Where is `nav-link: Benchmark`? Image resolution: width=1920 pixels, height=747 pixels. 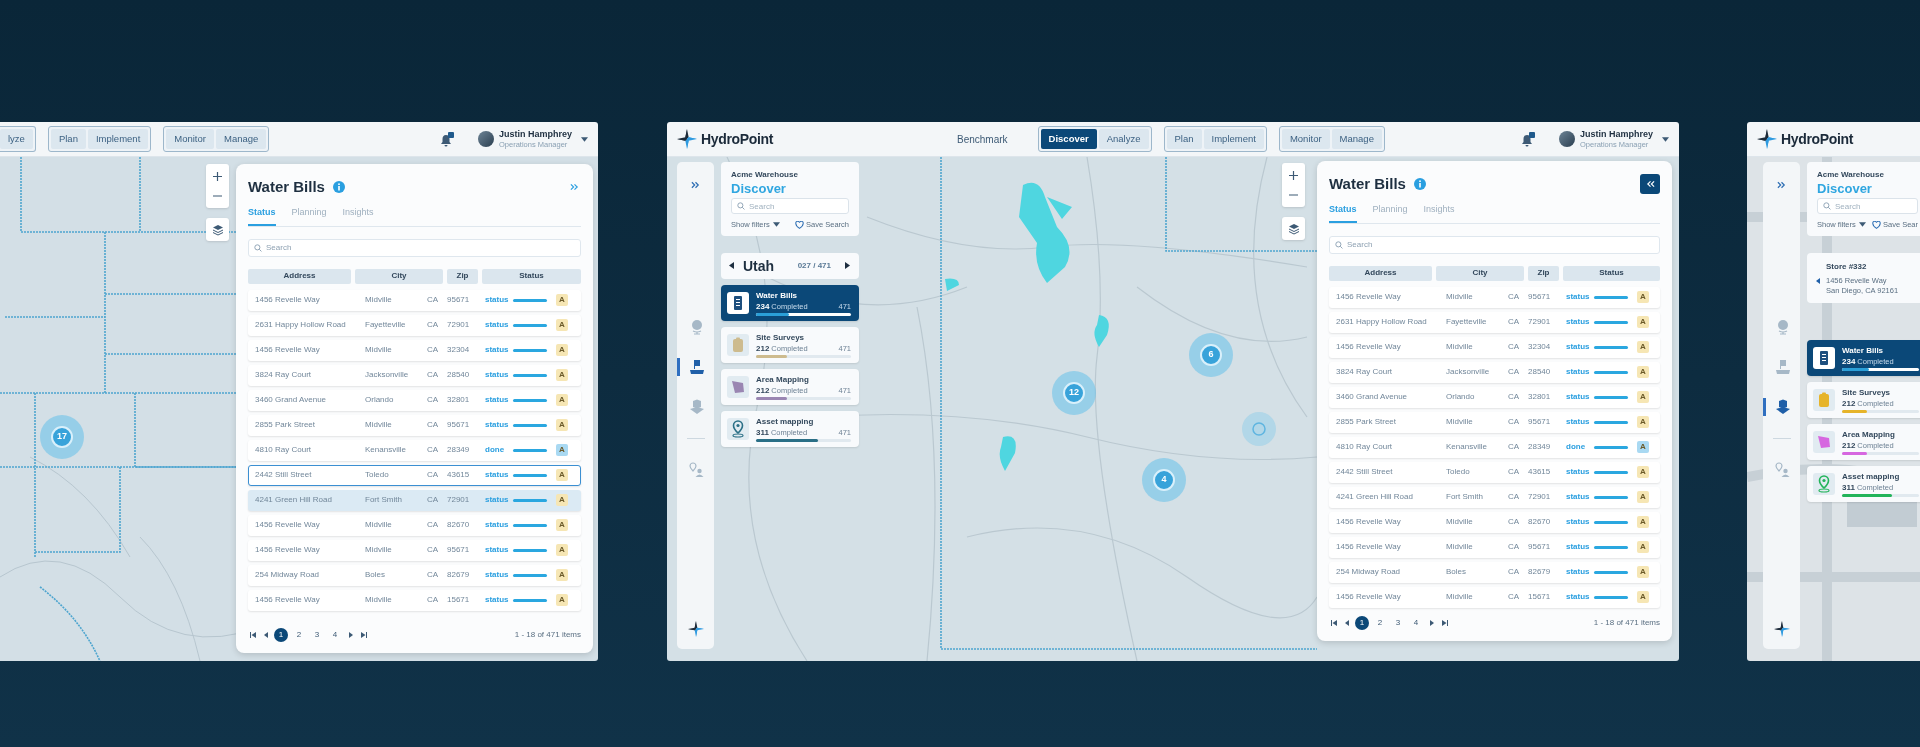 nav-link: Benchmark is located at coordinates (982, 139).